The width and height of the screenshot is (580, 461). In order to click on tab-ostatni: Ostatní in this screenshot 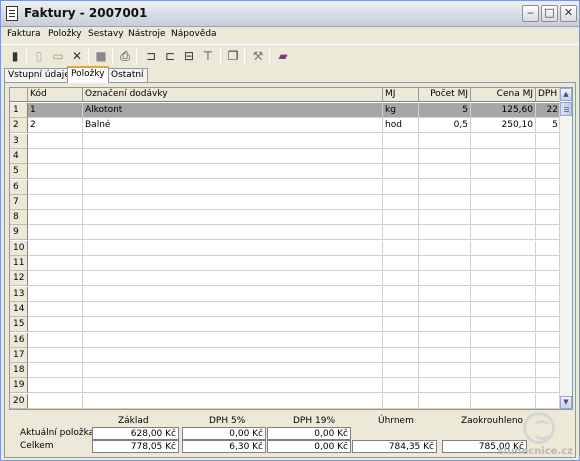, I will do `click(127, 75)`.